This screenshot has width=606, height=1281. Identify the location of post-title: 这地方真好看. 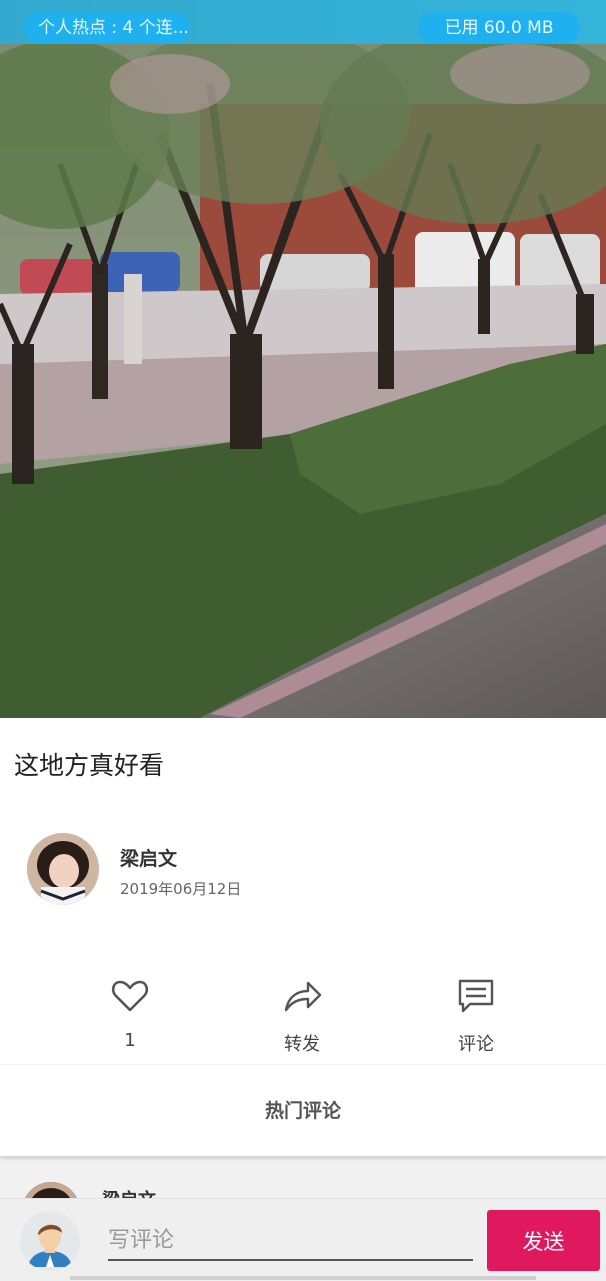
(89, 765).